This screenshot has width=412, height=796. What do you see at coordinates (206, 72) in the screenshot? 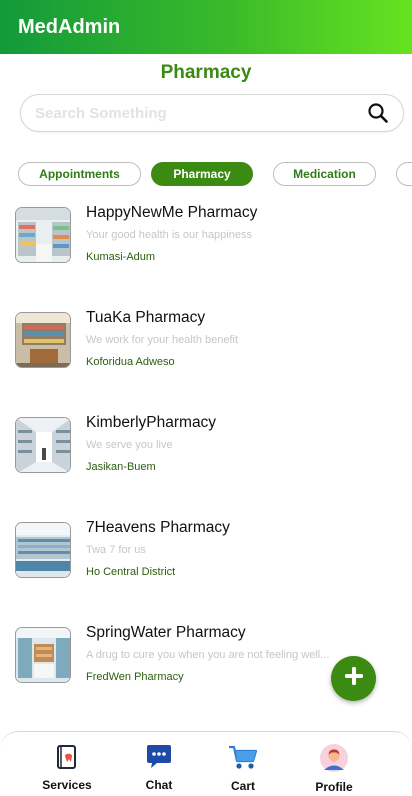
I see `page-title: Pharmacy` at bounding box center [206, 72].